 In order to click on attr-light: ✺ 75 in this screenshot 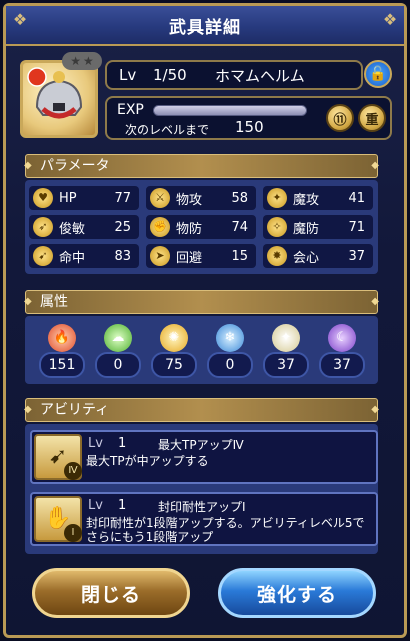, I will do `click(174, 352)`.